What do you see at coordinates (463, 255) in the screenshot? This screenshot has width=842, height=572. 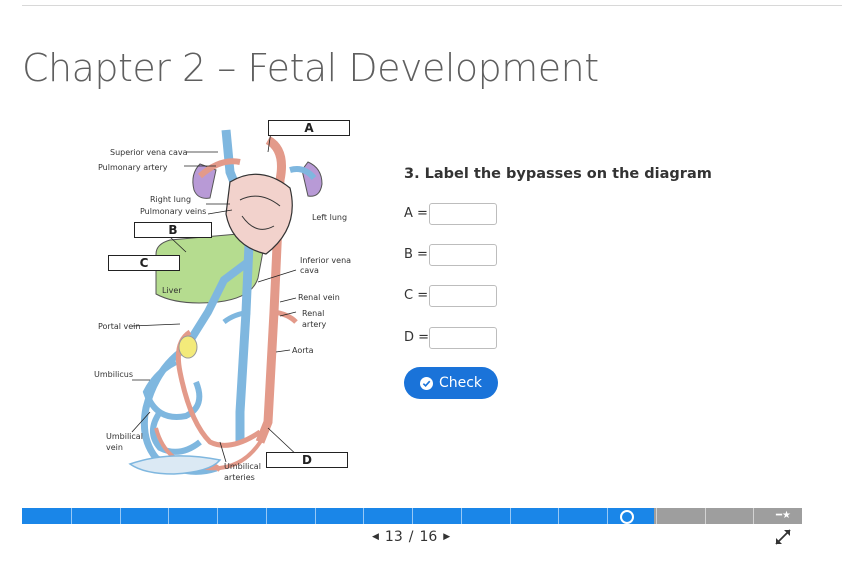 I see `answer-input-b` at bounding box center [463, 255].